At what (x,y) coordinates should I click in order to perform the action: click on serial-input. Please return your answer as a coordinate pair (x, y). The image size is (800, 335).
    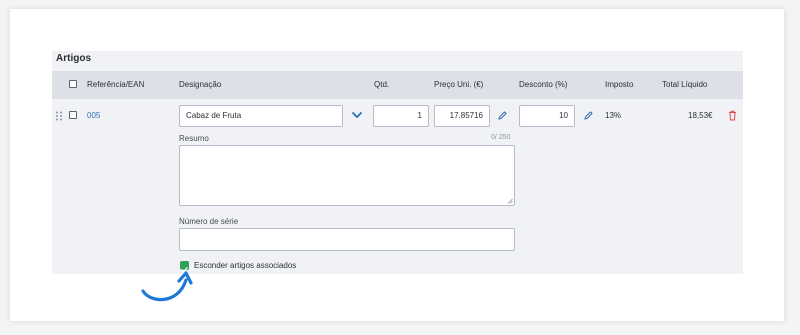
    Looking at the image, I should click on (347, 239).